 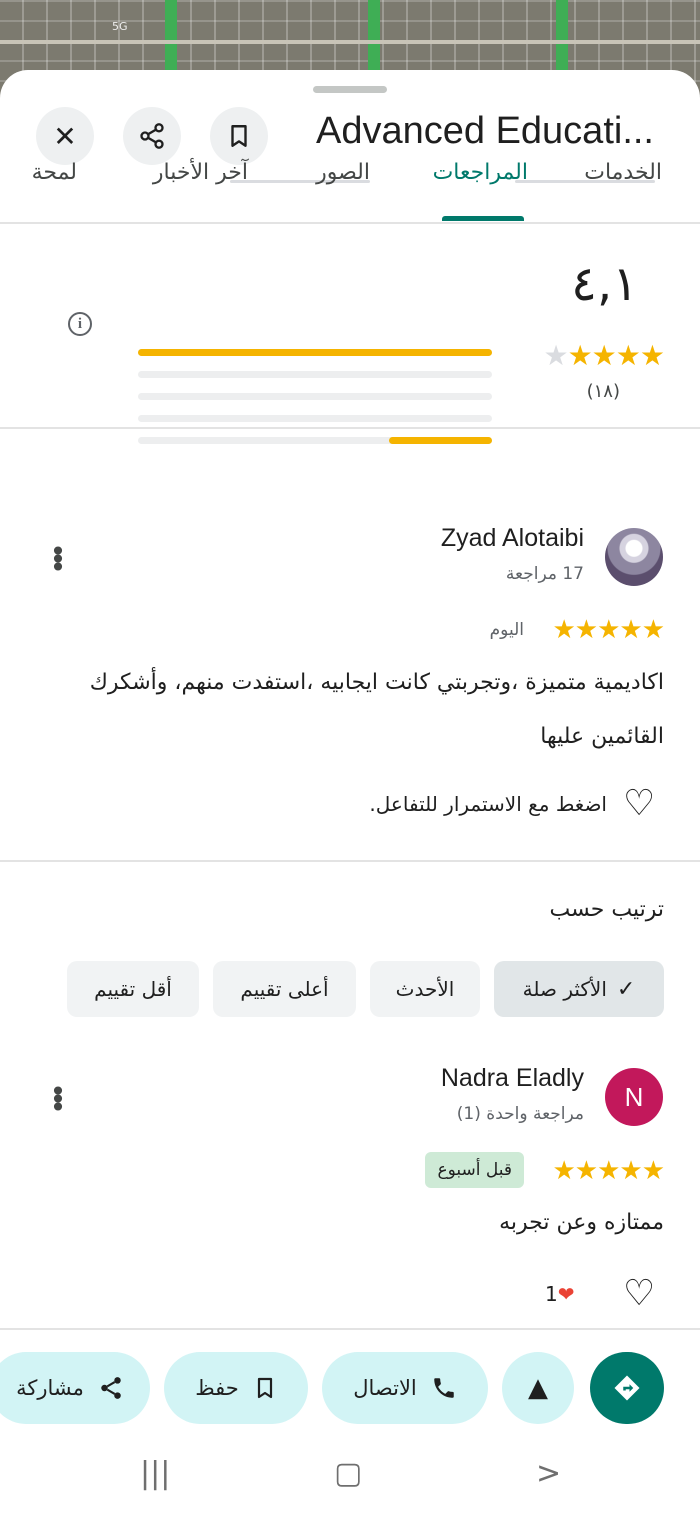 I want to click on start-navigation-button: ▲, so click(x=538, y=1388).